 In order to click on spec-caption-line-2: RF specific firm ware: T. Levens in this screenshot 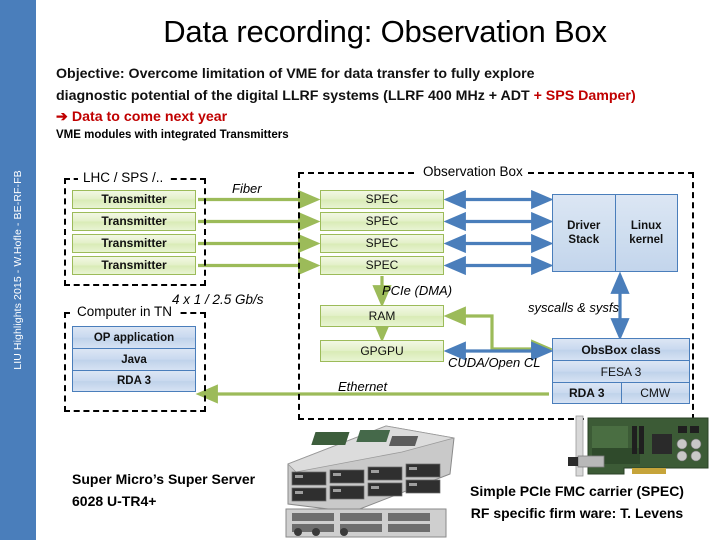, I will do `click(577, 513)`.